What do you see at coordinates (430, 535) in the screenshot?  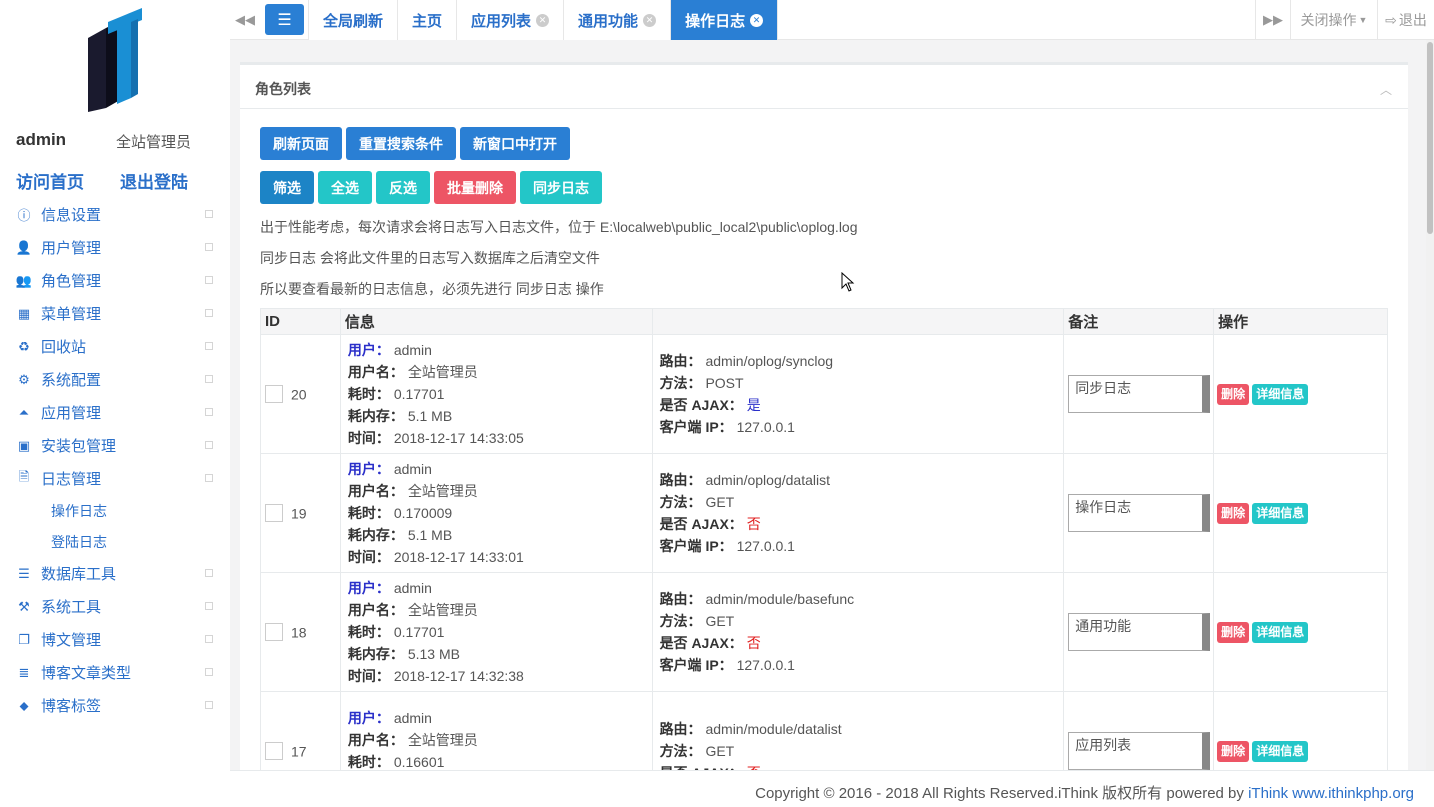 I see `field-value: 5.1 MB` at bounding box center [430, 535].